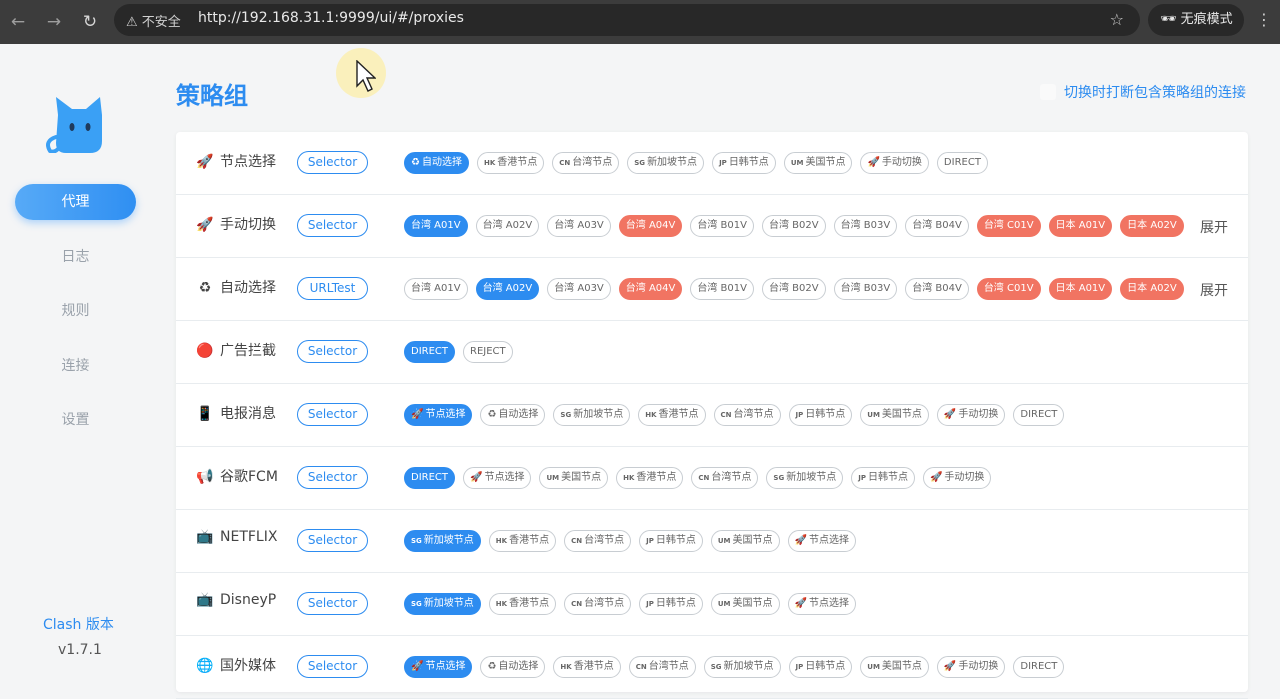 The image size is (1280, 699). Describe the element at coordinates (331, 18) in the screenshot. I see `url-text: http://192.168.31.1:9999/ui/#/proxies` at that location.